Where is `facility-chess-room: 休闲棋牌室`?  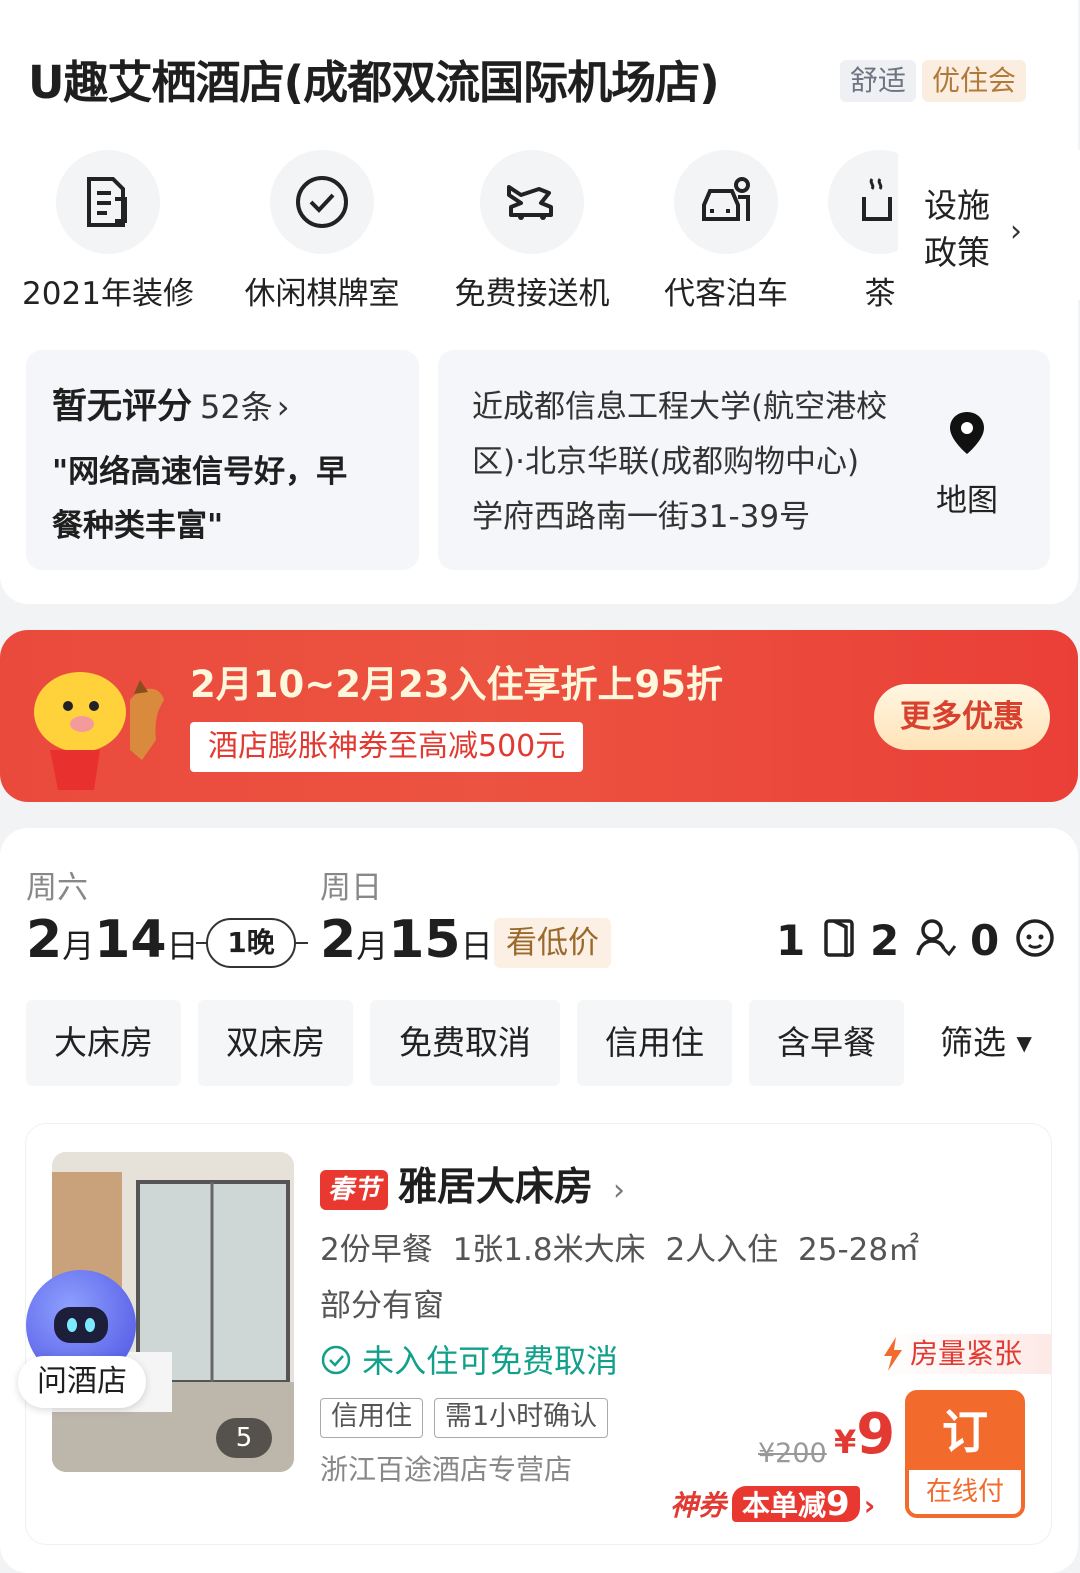
facility-chess-room: 休闲棋牌室 is located at coordinates (322, 231).